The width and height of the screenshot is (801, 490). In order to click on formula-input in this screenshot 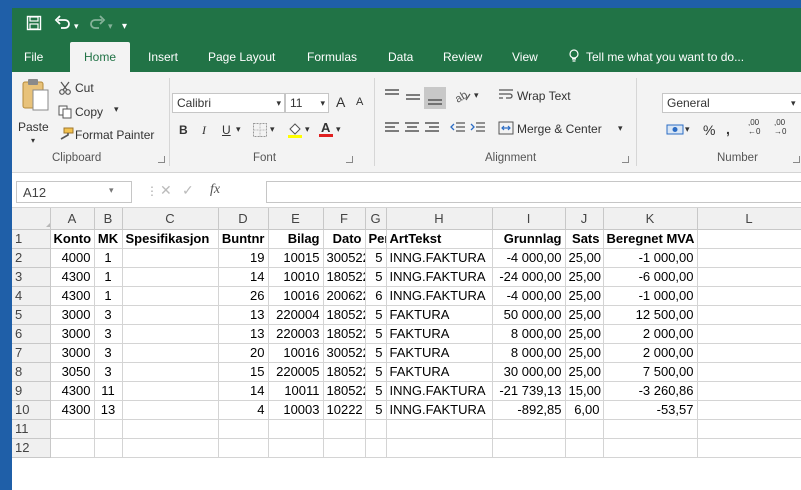, I will do `click(533, 192)`.